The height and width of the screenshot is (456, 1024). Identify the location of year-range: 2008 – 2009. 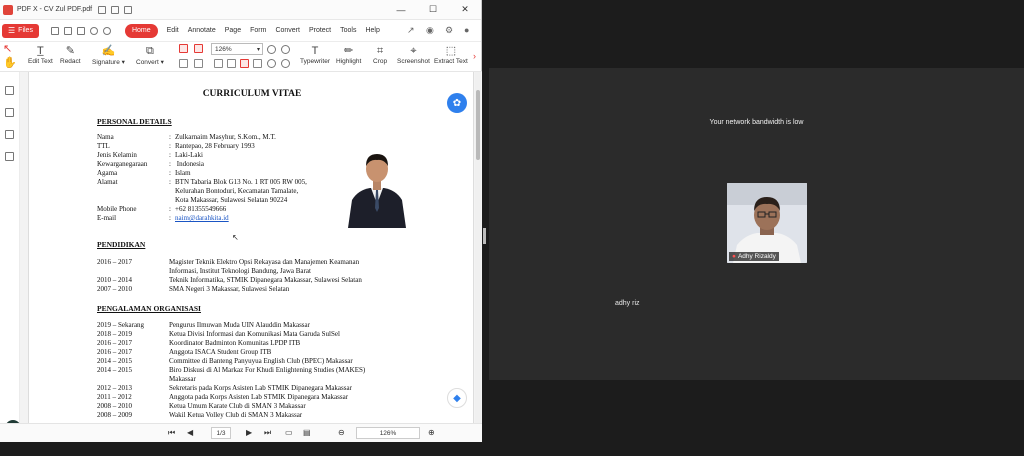
(114, 415).